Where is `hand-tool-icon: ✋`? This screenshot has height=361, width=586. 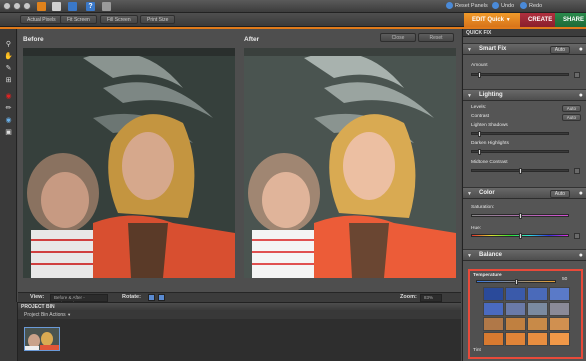
hand-tool-icon: ✋ is located at coordinates (8, 55).